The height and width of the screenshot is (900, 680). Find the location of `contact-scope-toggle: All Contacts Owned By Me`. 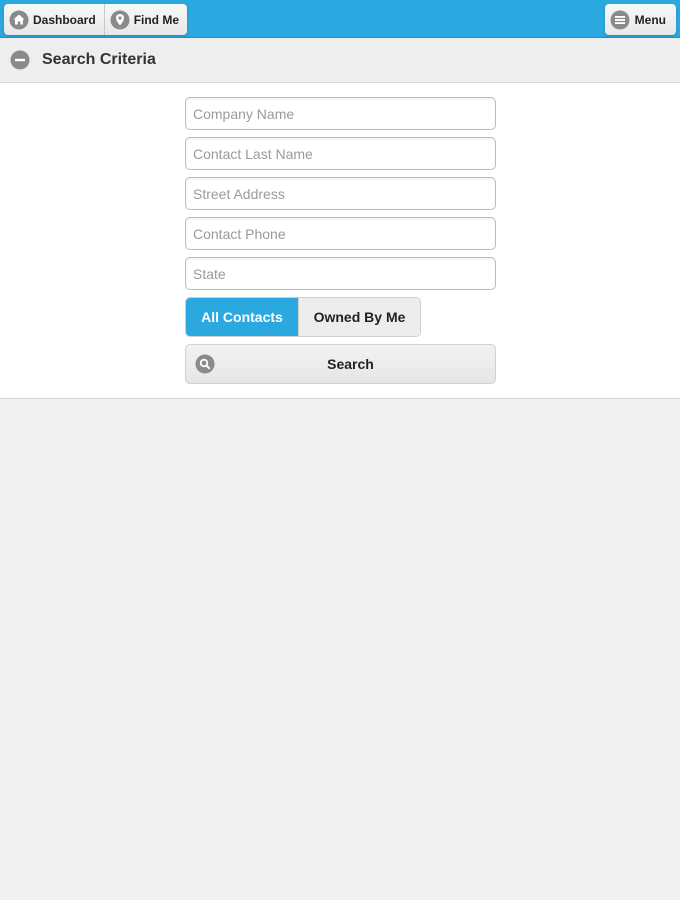

contact-scope-toggle: All Contacts Owned By Me is located at coordinates (303, 317).